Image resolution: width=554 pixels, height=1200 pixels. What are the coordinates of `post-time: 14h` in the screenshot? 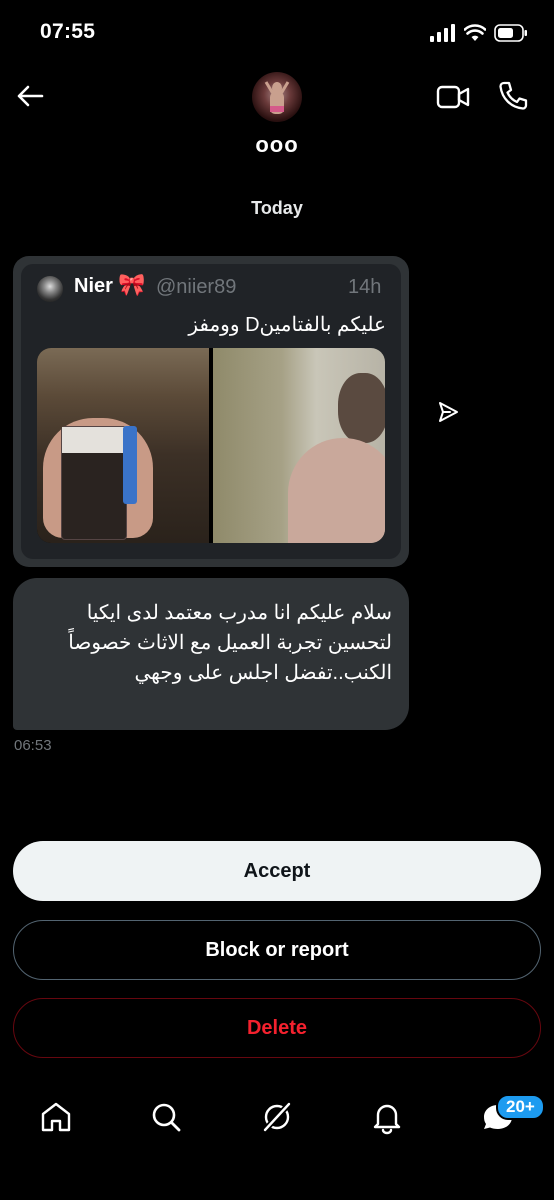 It's located at (365, 287).